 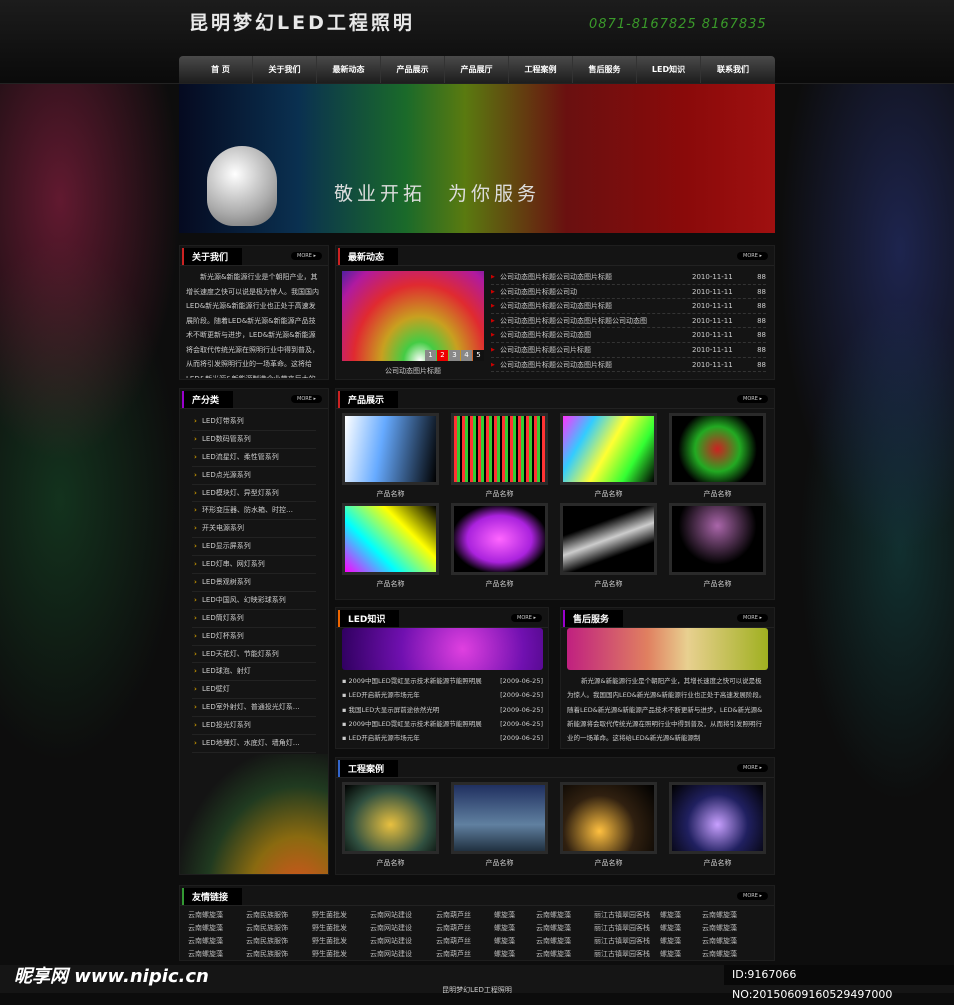 I want to click on category-item: LED天花灯、节能灯系列, so click(x=254, y=655).